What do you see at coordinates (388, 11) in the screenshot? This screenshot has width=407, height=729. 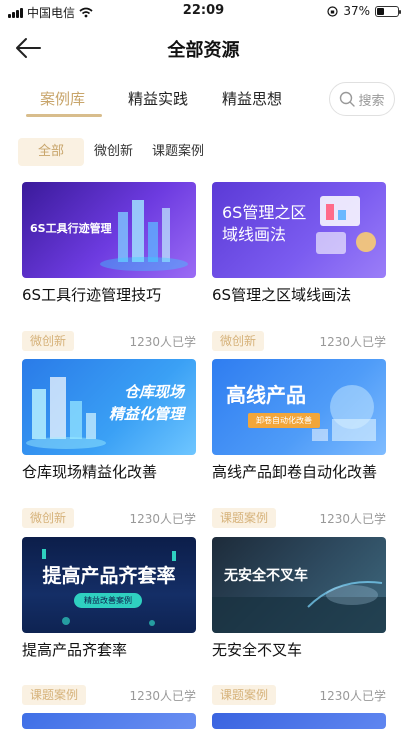 I see `battery-icon` at bounding box center [388, 11].